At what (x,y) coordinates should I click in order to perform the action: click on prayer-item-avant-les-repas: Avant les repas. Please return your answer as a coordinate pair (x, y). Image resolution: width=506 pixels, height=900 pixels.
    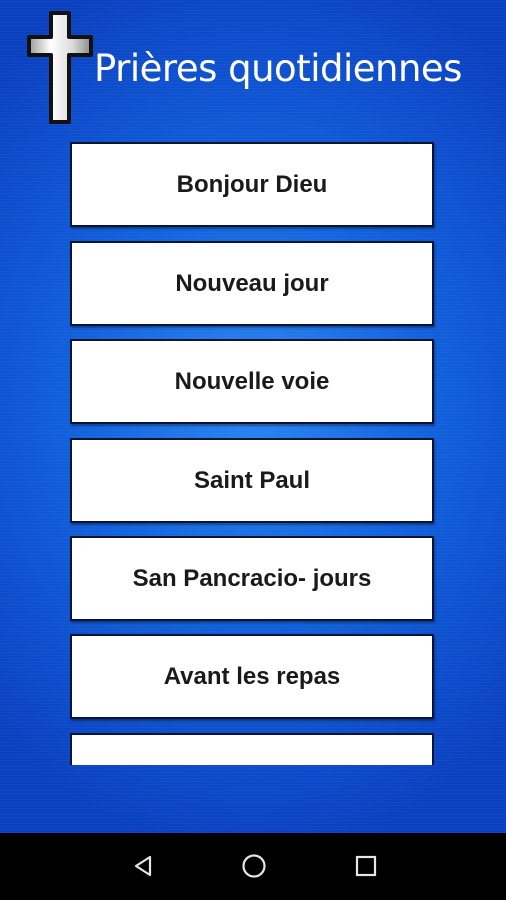
    Looking at the image, I should click on (252, 676).